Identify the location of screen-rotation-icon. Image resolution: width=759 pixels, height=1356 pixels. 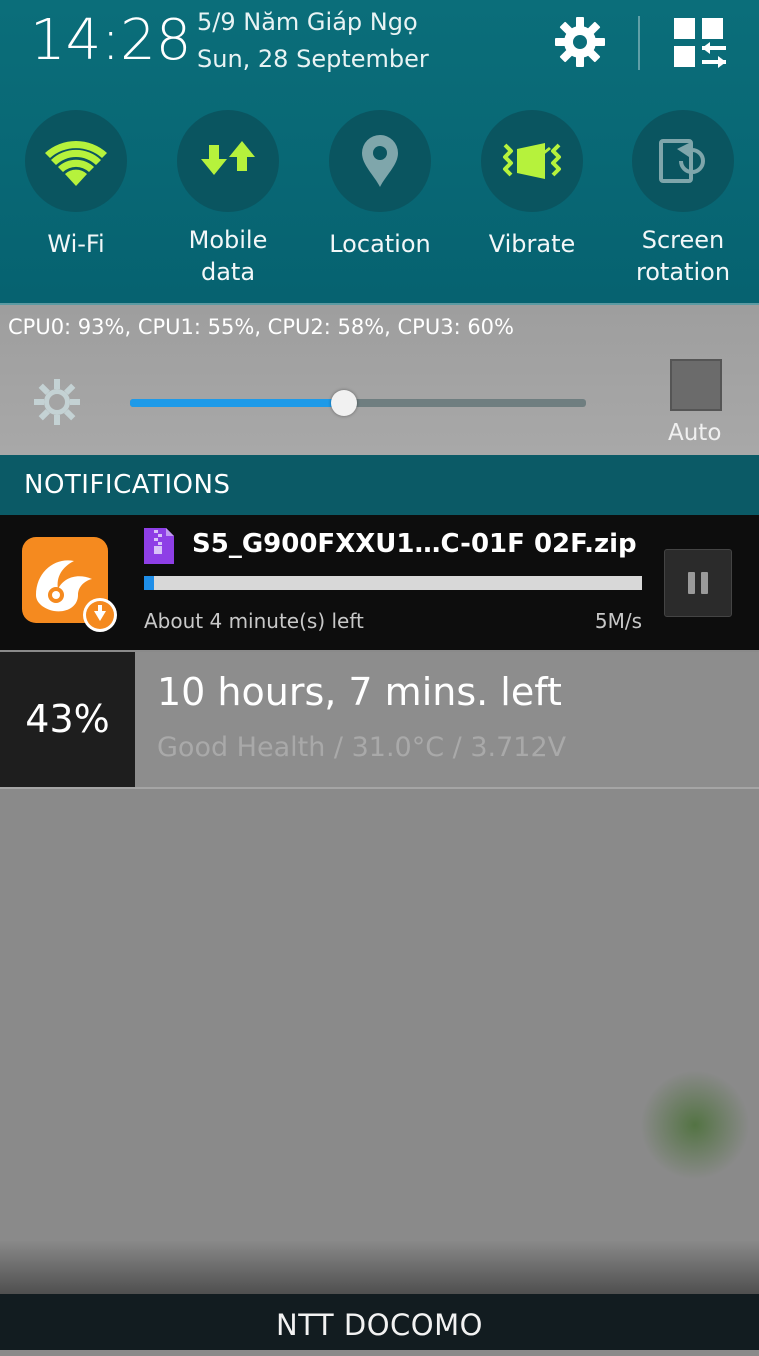
(682, 161).